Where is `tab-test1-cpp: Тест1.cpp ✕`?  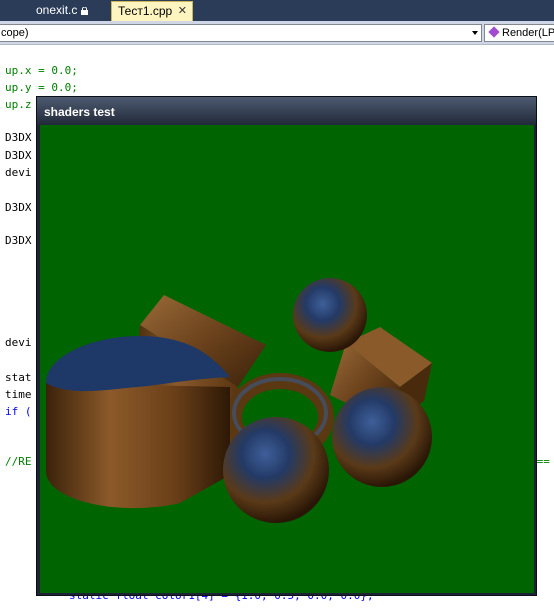
tab-test1-cpp: Тест1.cpp ✕ is located at coordinates (152, 11).